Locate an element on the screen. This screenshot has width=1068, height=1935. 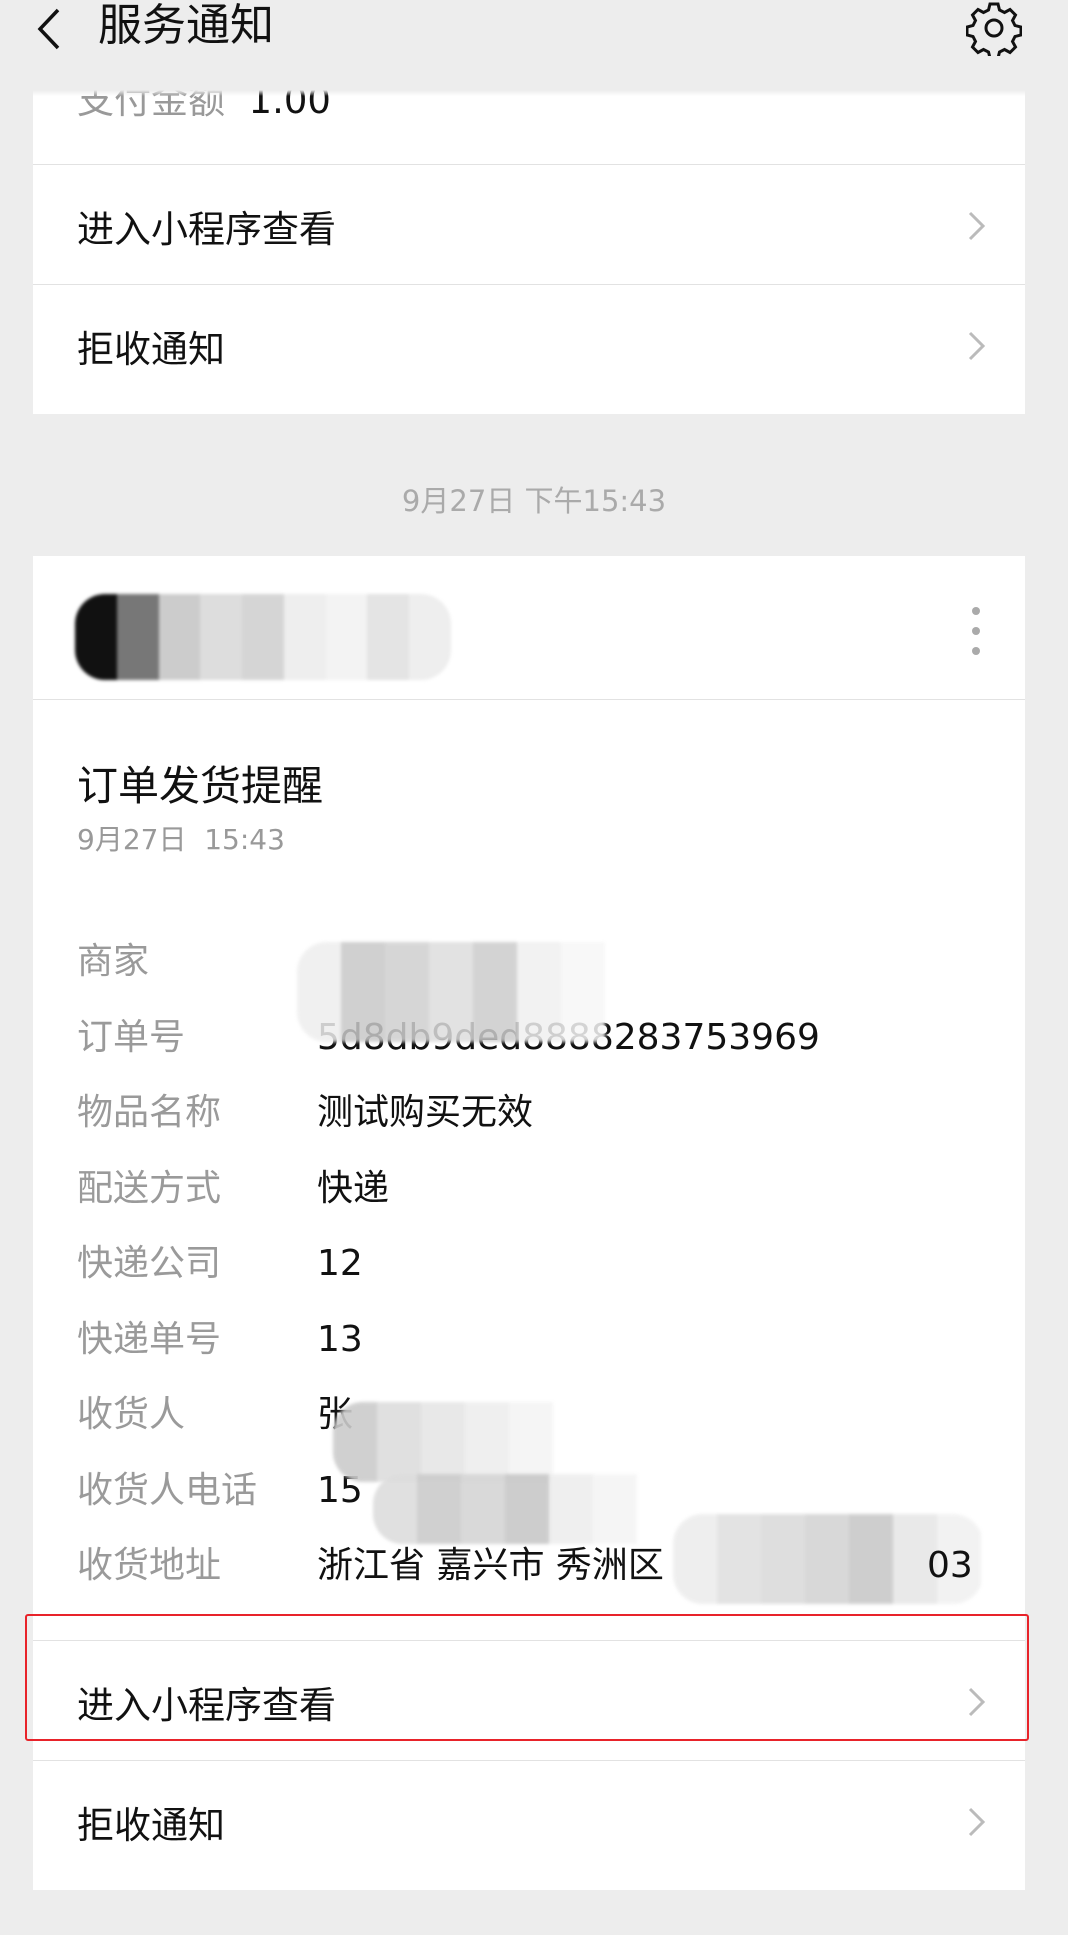
field-value: 测试购买无效 is located at coordinates (425, 1112).